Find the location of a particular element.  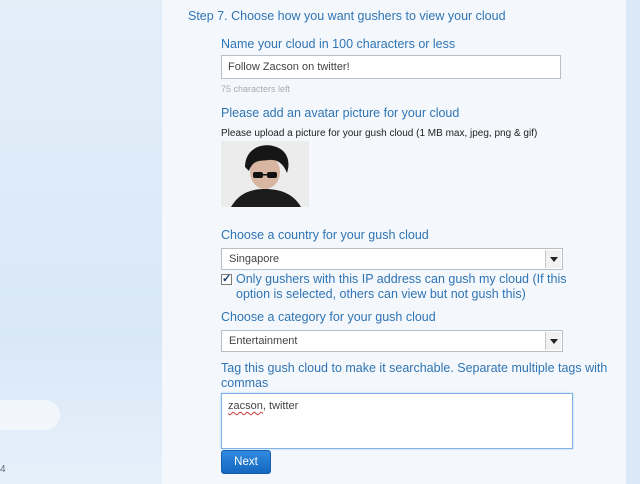

checkmark-icon: ✓ is located at coordinates (227, 279).